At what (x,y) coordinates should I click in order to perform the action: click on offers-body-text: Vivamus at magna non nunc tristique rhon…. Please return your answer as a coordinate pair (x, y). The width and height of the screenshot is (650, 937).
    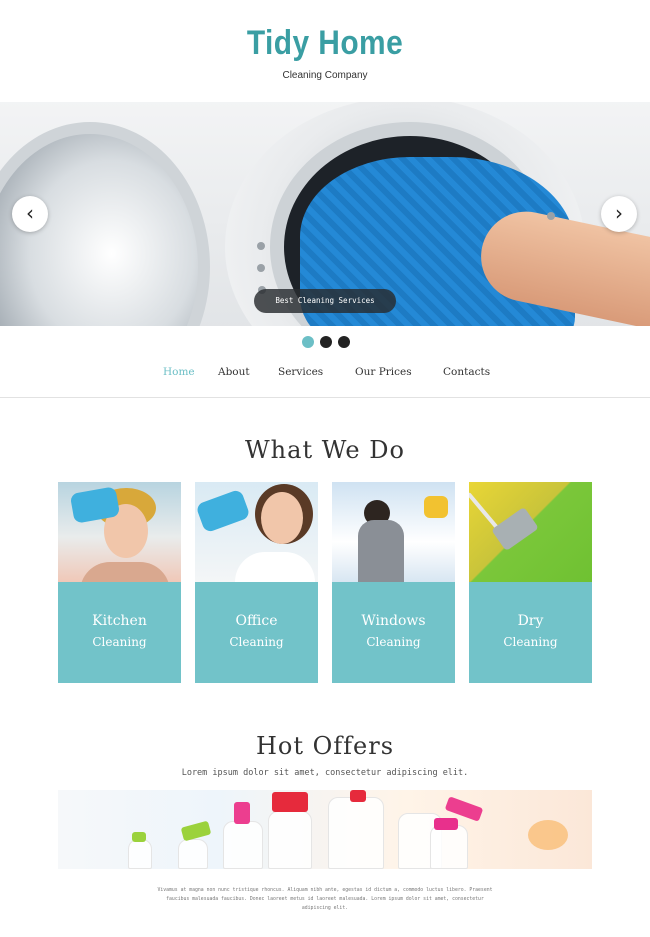
    Looking at the image, I should click on (325, 899).